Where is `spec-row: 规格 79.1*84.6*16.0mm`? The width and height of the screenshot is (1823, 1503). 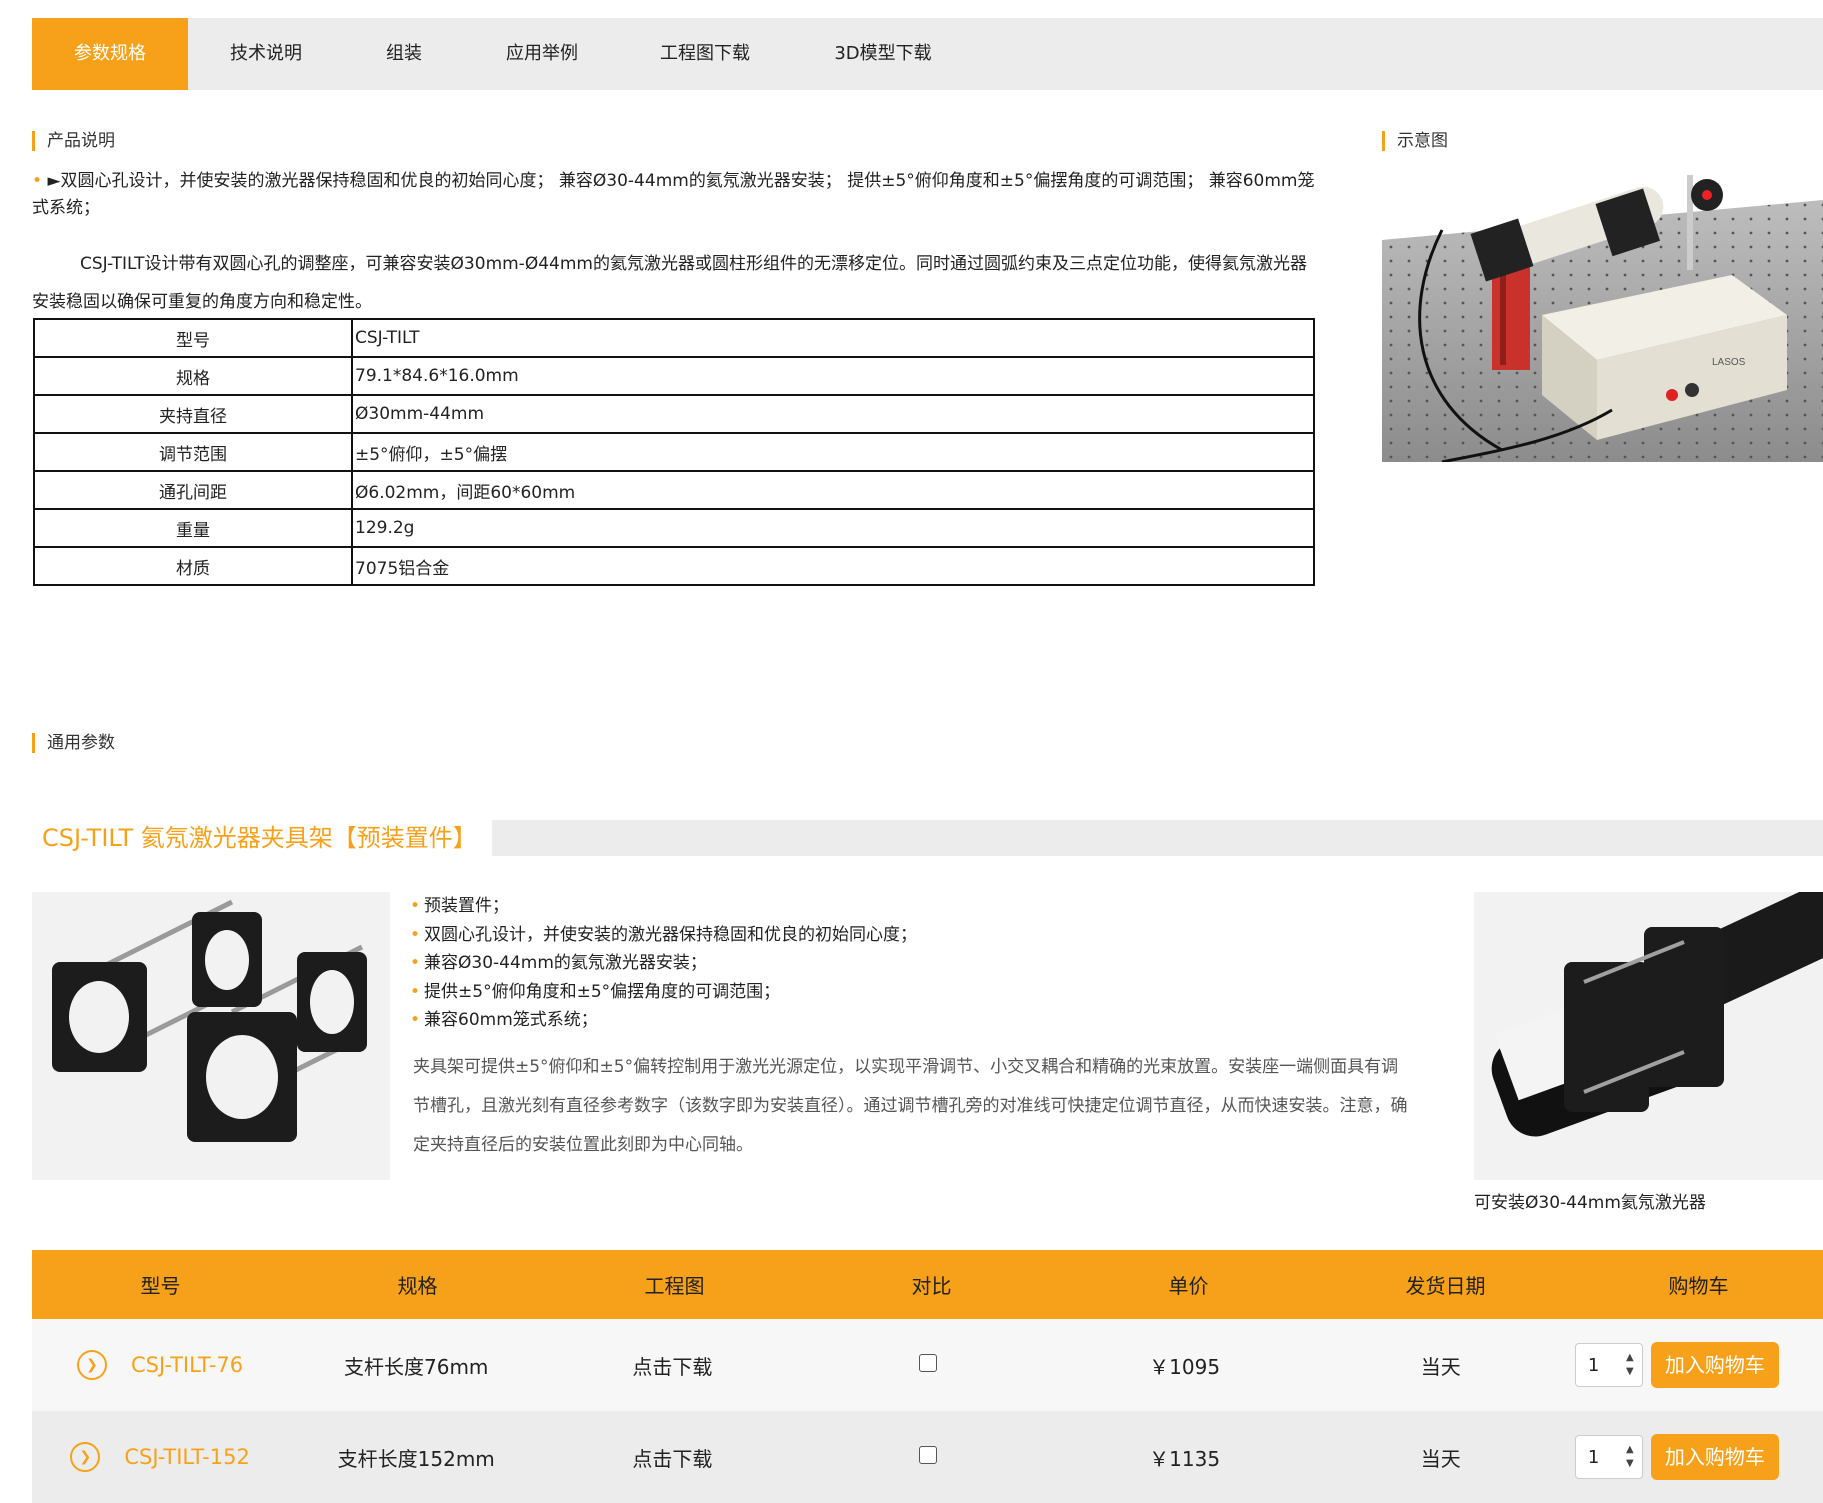 spec-row: 规格 79.1*84.6*16.0mm is located at coordinates (674, 376).